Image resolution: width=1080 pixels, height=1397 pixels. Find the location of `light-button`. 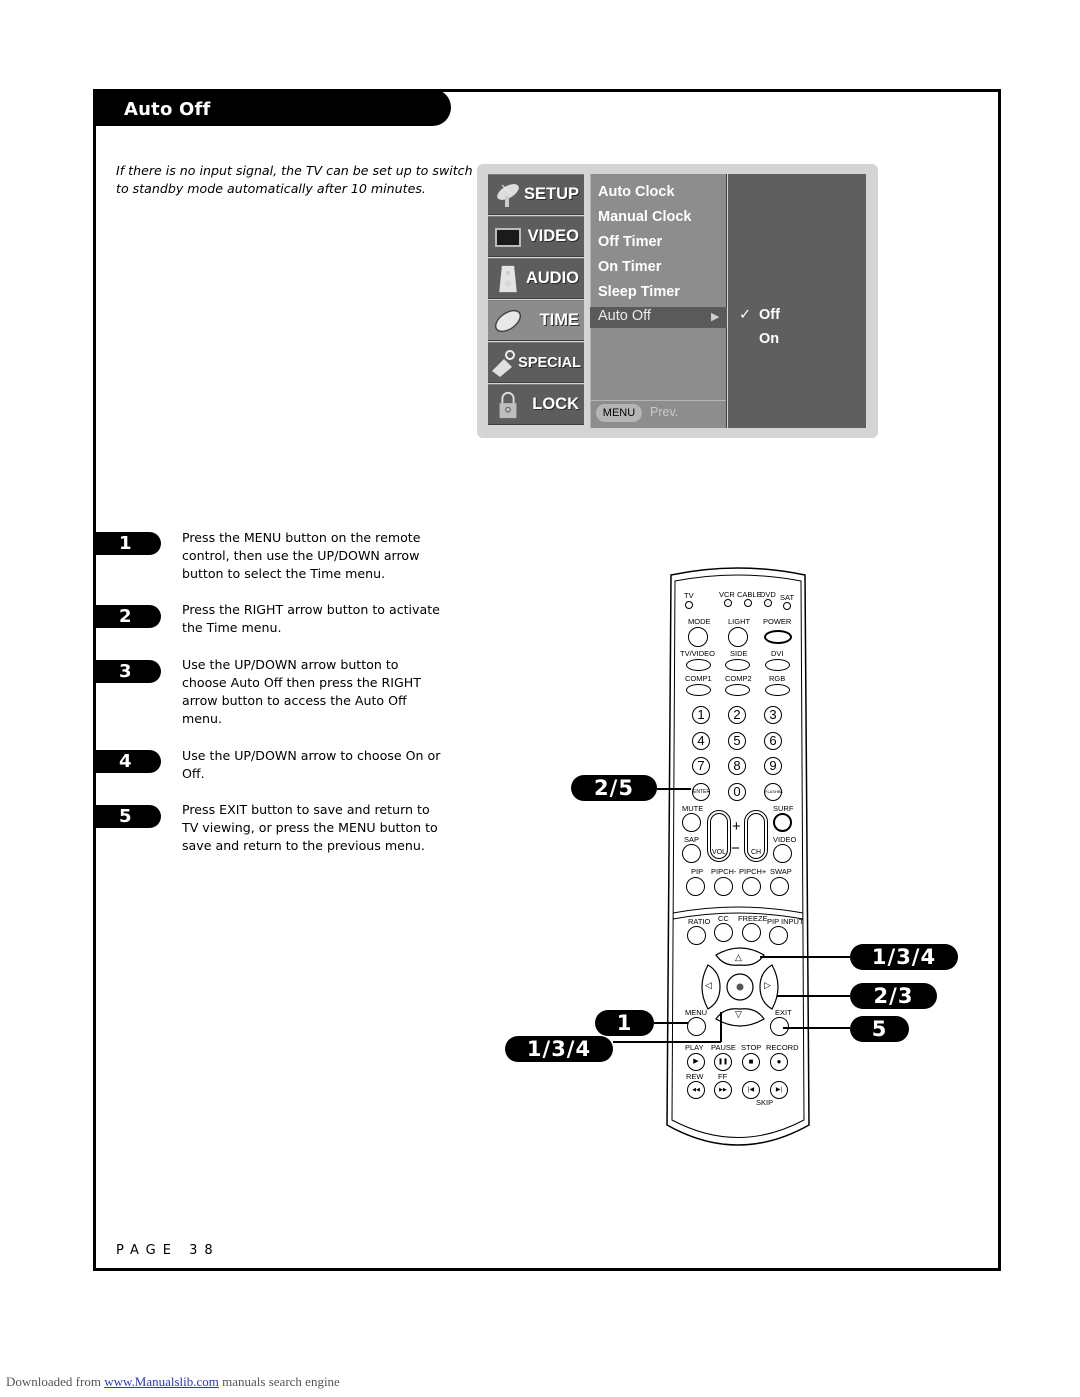

light-button is located at coordinates (738, 637).